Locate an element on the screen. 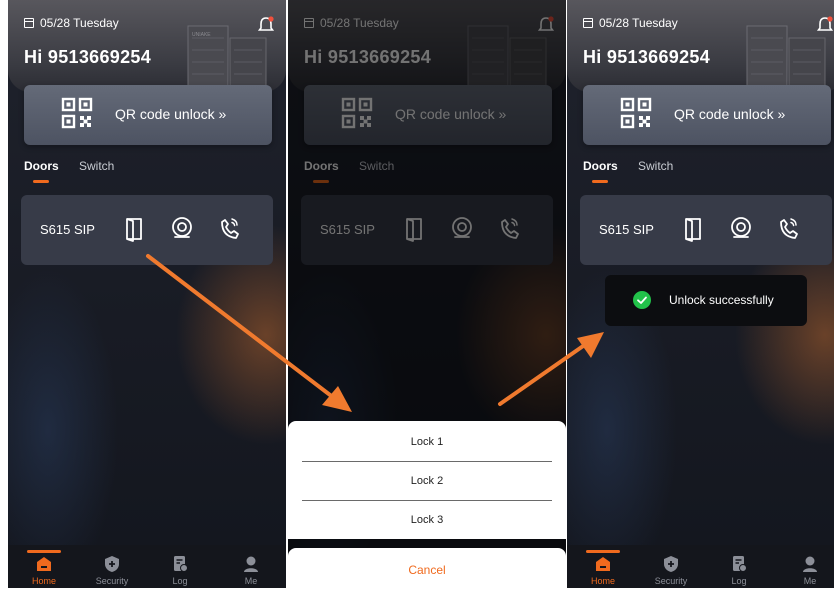 Image resolution: width=834 pixels, height=592 pixels. lock-action-sheet: Lock 1 Lock 2 Lock 3 is located at coordinates (427, 480).